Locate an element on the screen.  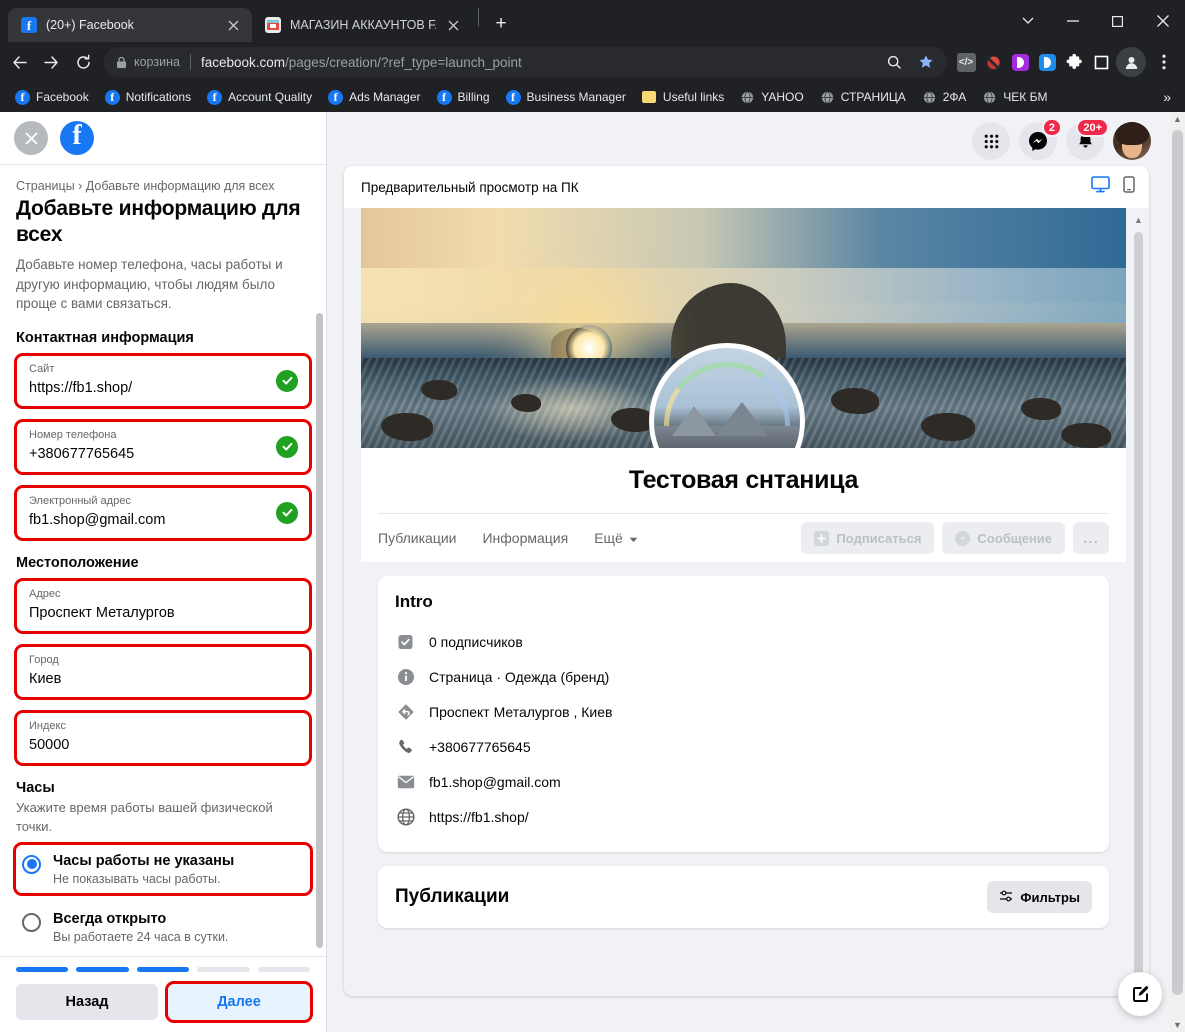
bookmark-yahoo: YAHOO is located at coordinates (771, 97).